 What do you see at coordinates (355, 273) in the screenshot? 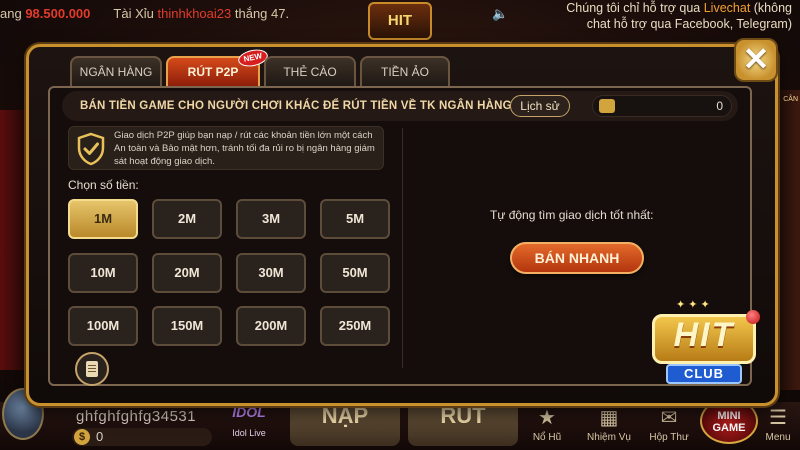
I see `amount-option: 50M` at bounding box center [355, 273].